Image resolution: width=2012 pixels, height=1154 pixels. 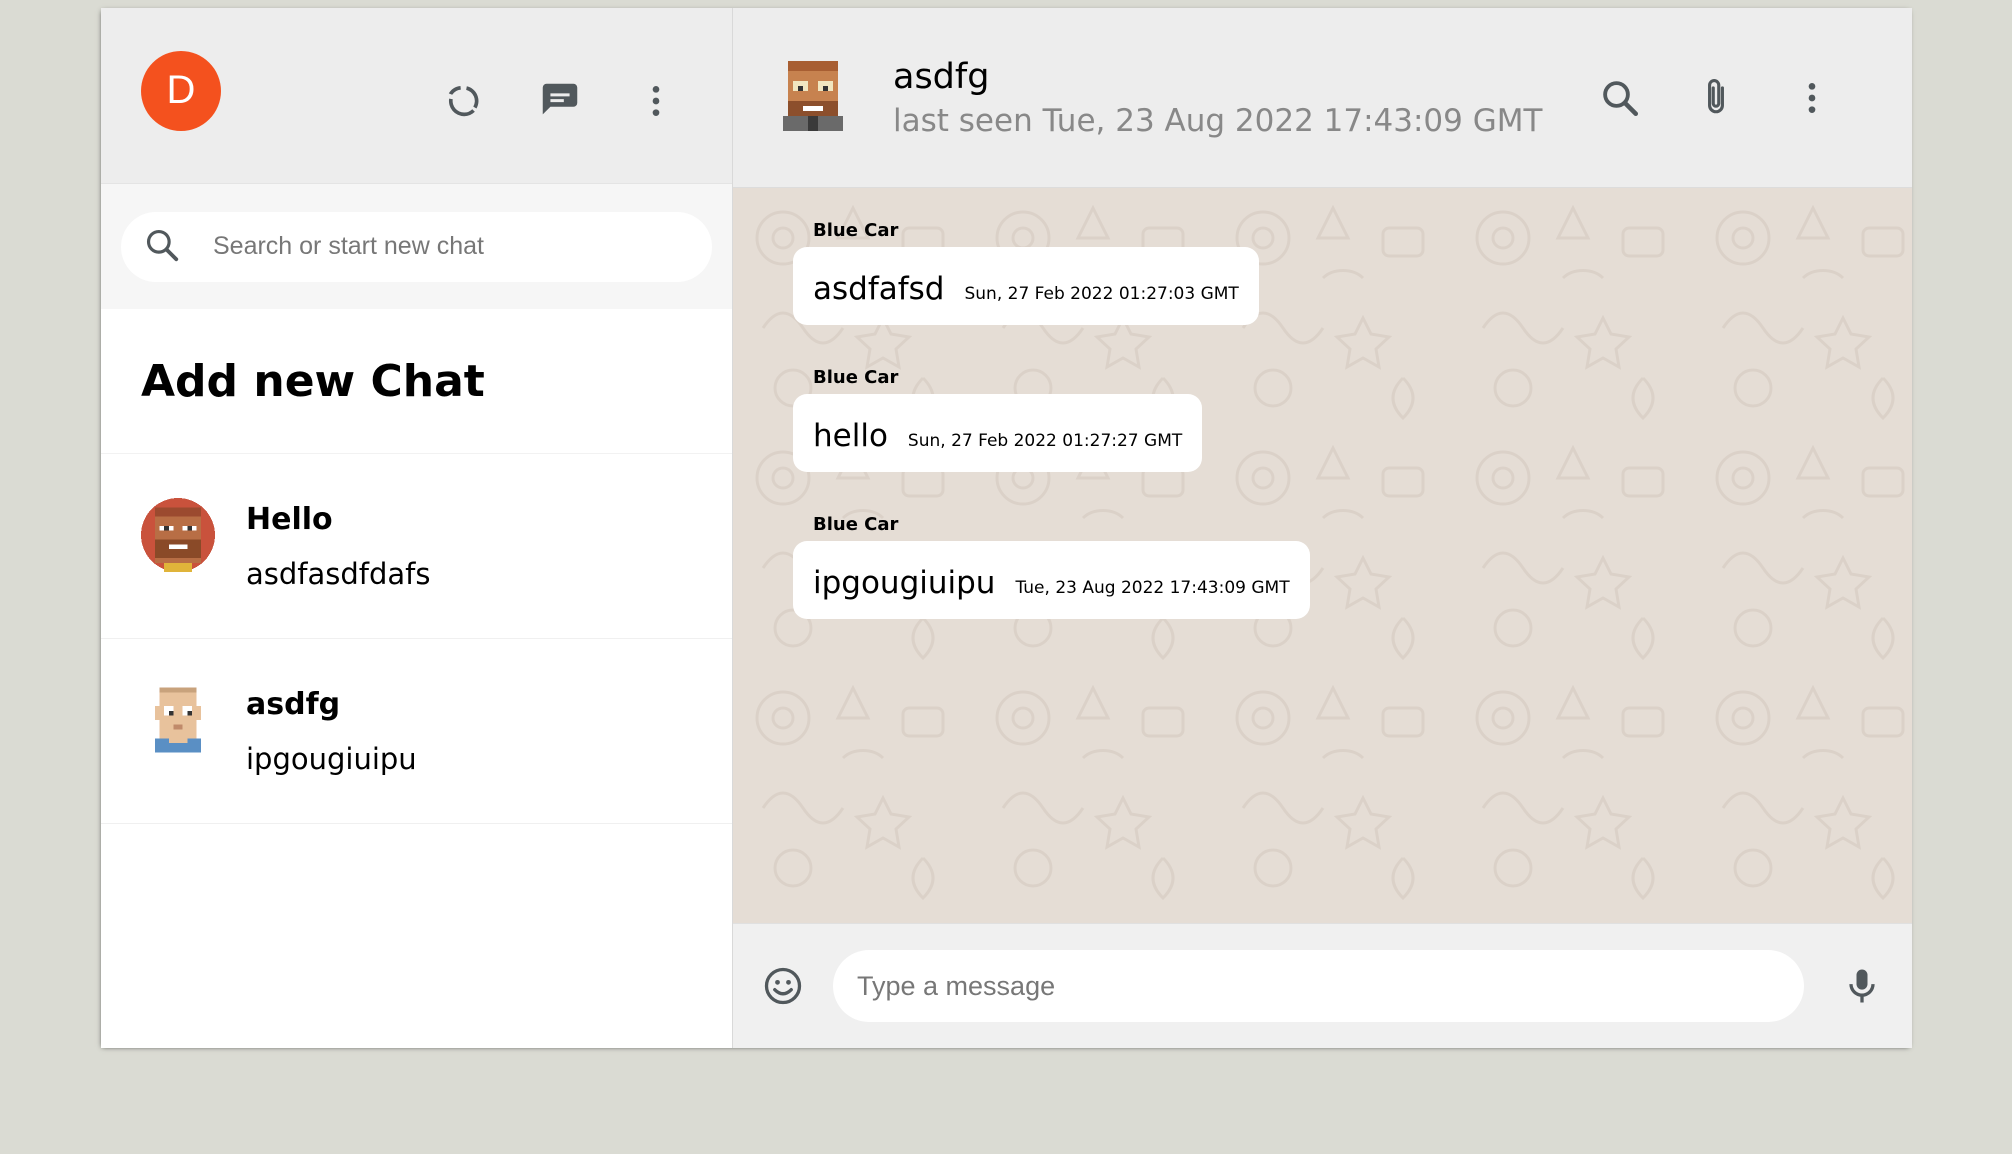 I want to click on last-seen-status: last seen Tue, 23 Aug 2022 17:43:09 GMT, so click(x=1218, y=120).